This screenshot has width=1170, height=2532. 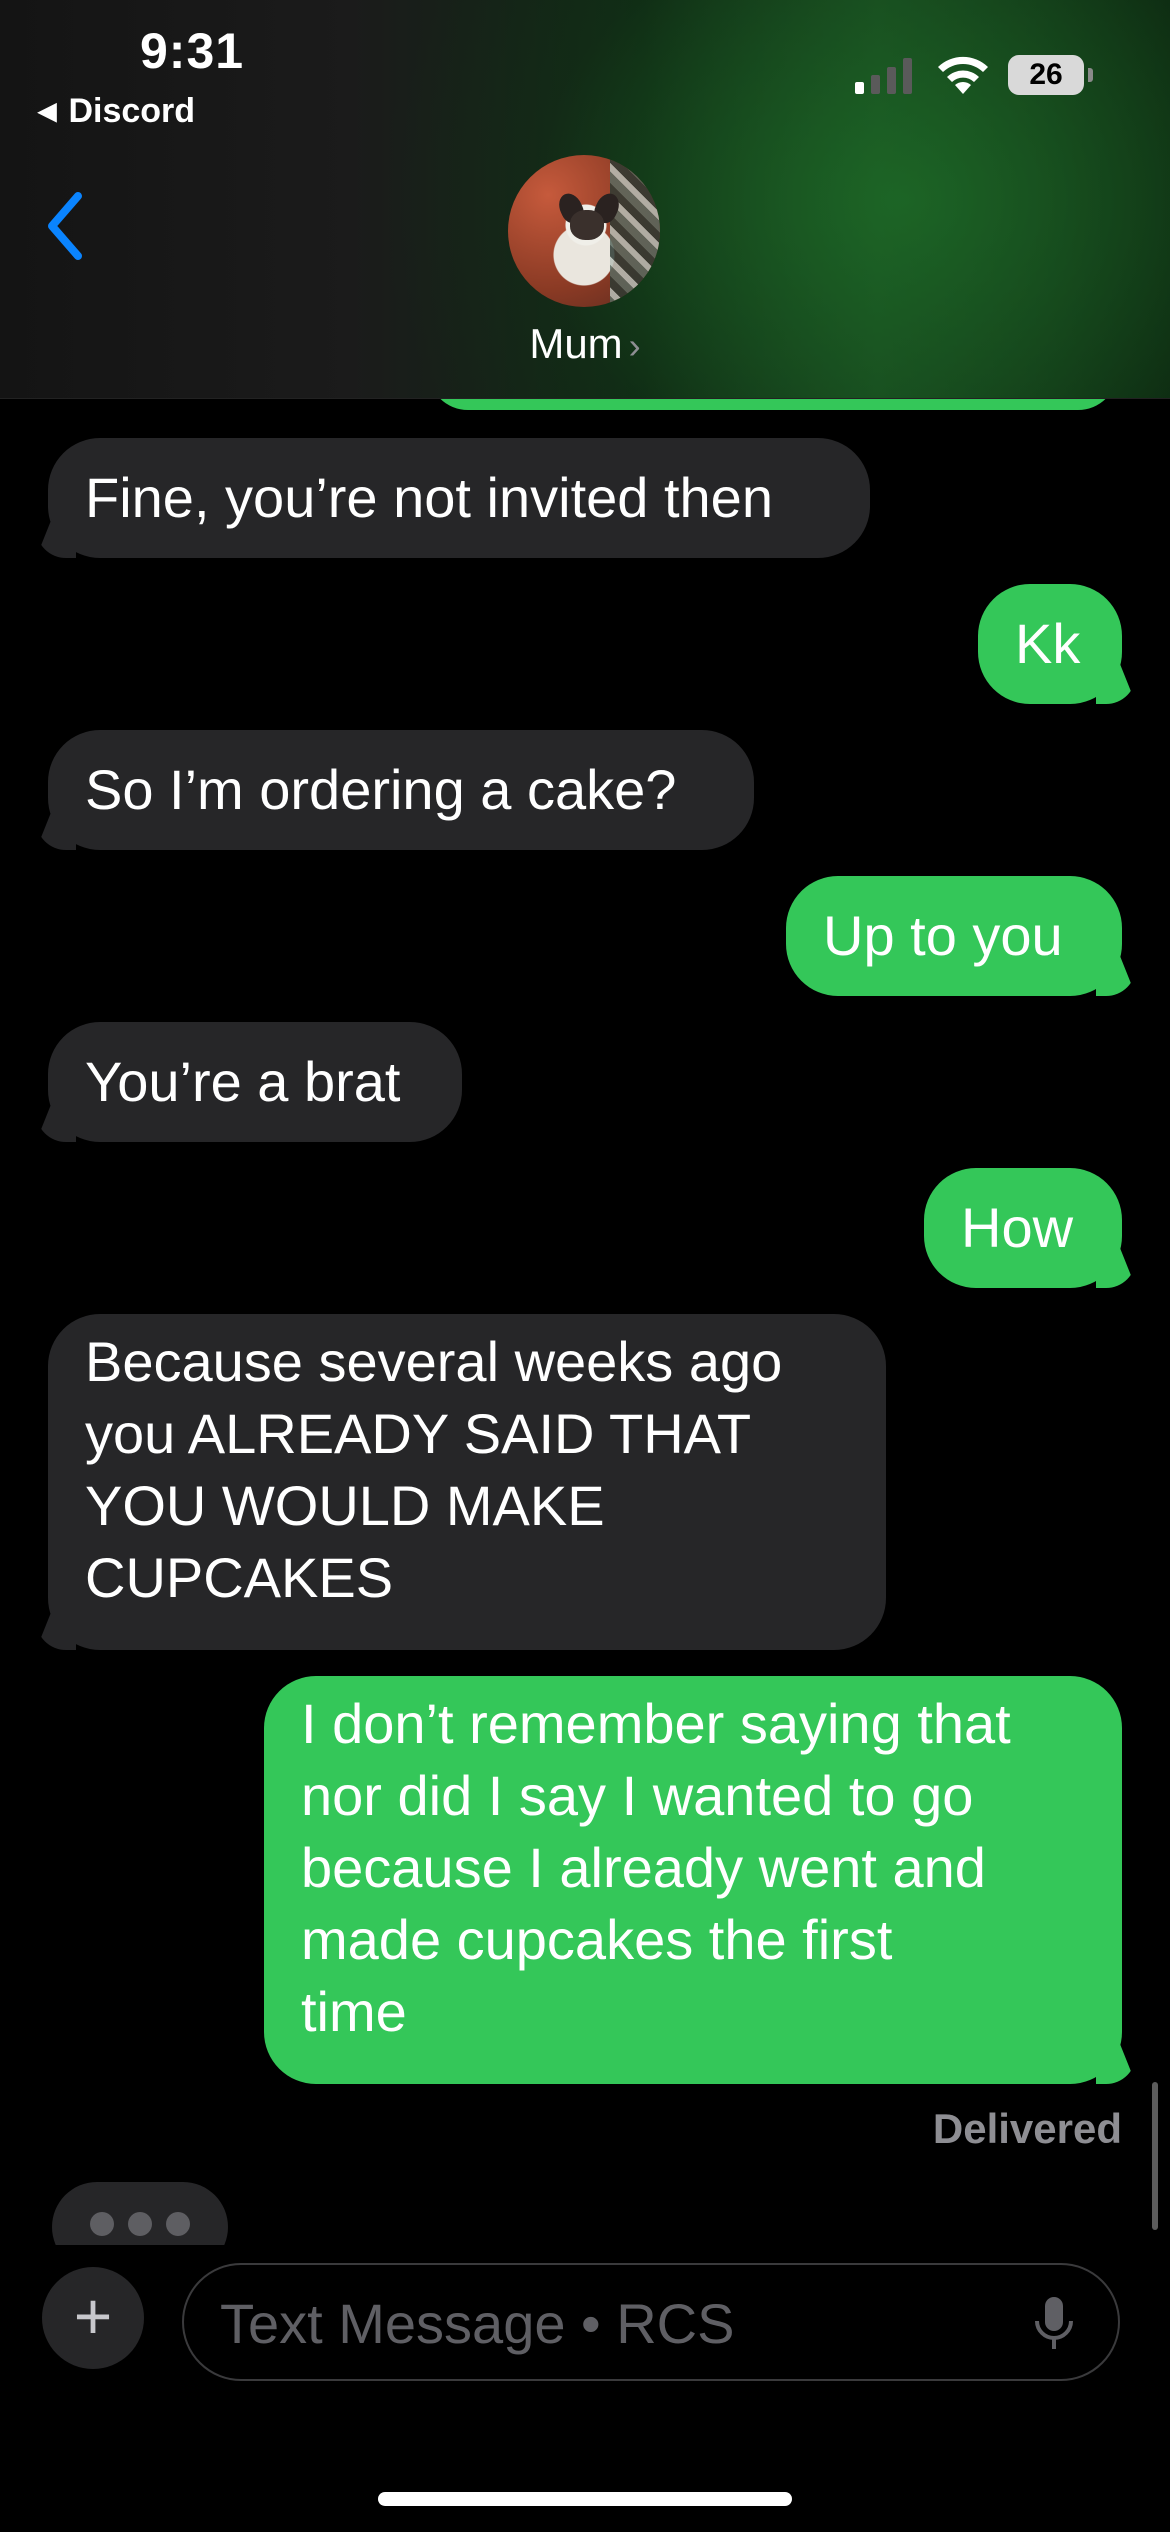 I want to click on battery-level: 26, so click(x=1046, y=75).